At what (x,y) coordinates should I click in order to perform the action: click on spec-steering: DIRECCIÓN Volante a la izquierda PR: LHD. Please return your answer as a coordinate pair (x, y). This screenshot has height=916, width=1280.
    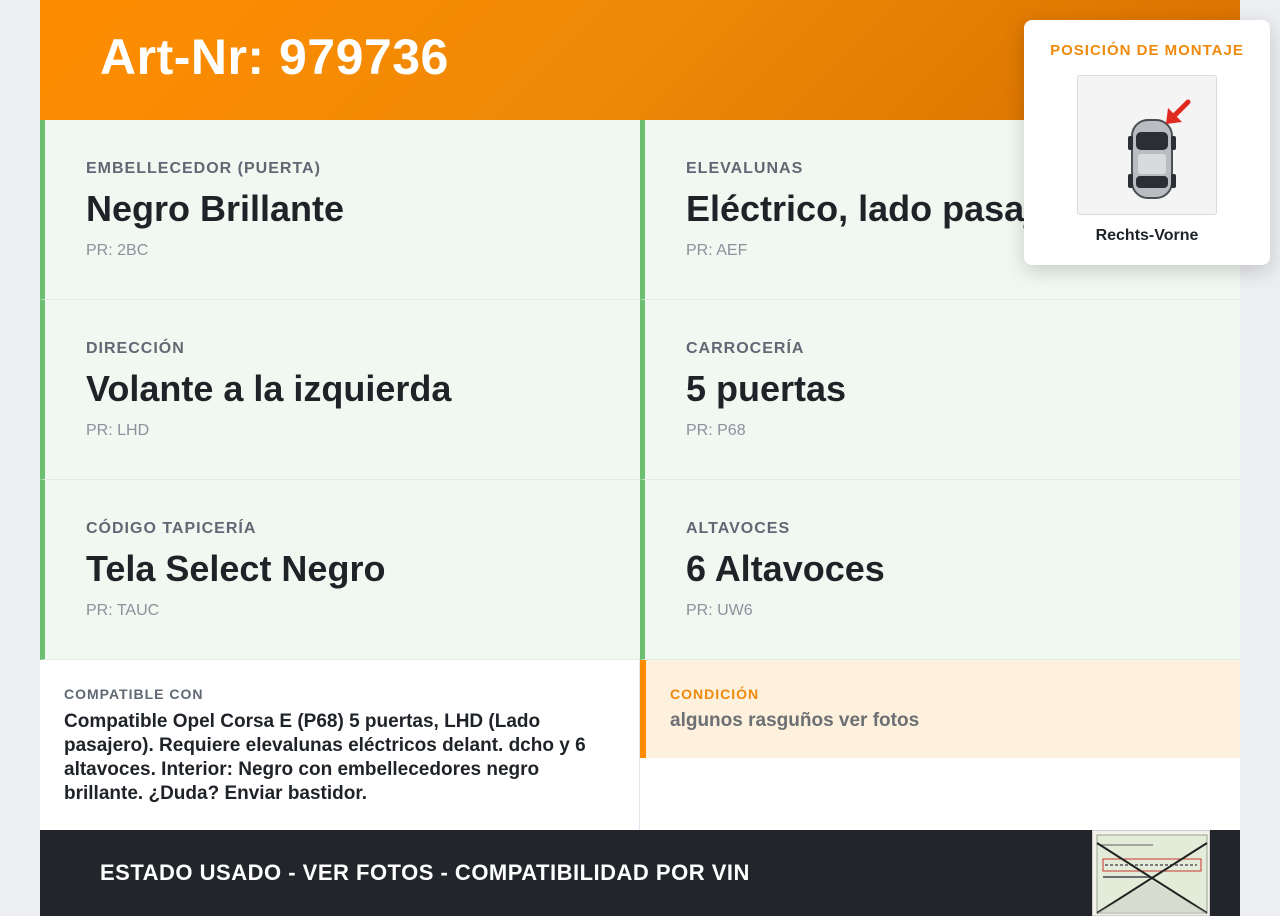
    Looking at the image, I should click on (340, 390).